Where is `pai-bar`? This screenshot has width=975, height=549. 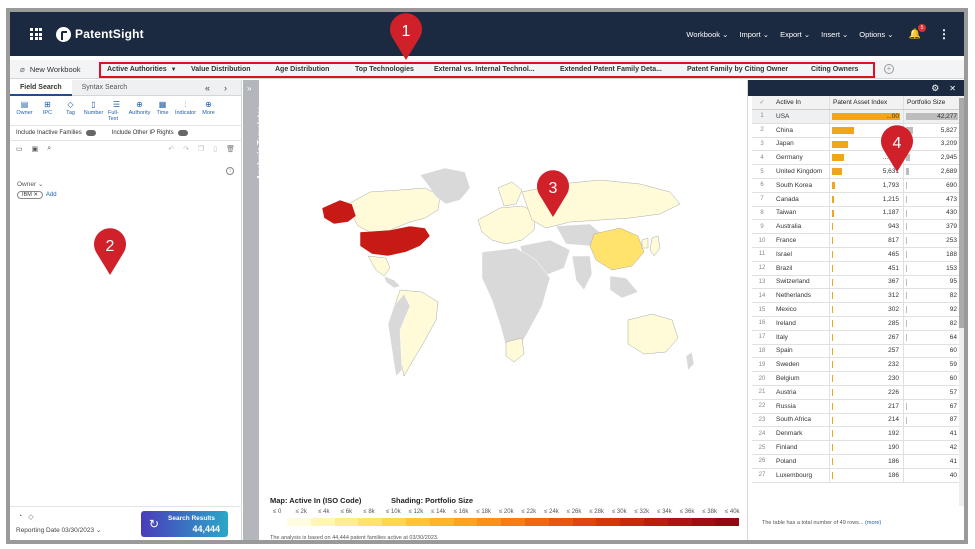 pai-bar is located at coordinates (832, 434).